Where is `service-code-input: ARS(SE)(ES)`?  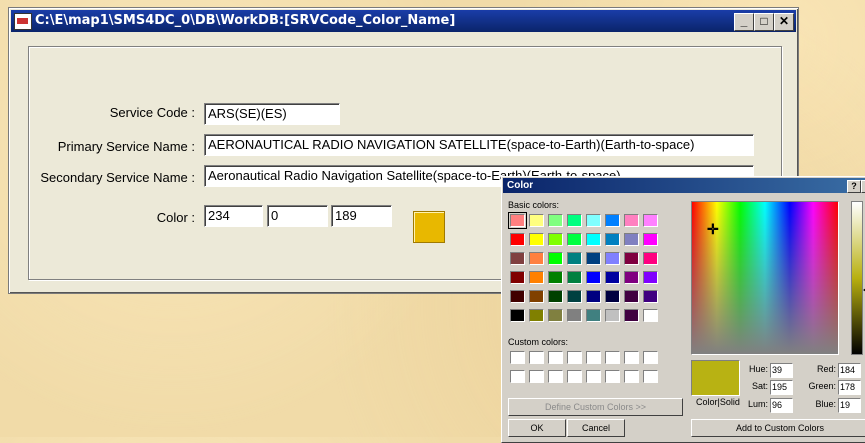 service-code-input: ARS(SE)(ES) is located at coordinates (272, 114).